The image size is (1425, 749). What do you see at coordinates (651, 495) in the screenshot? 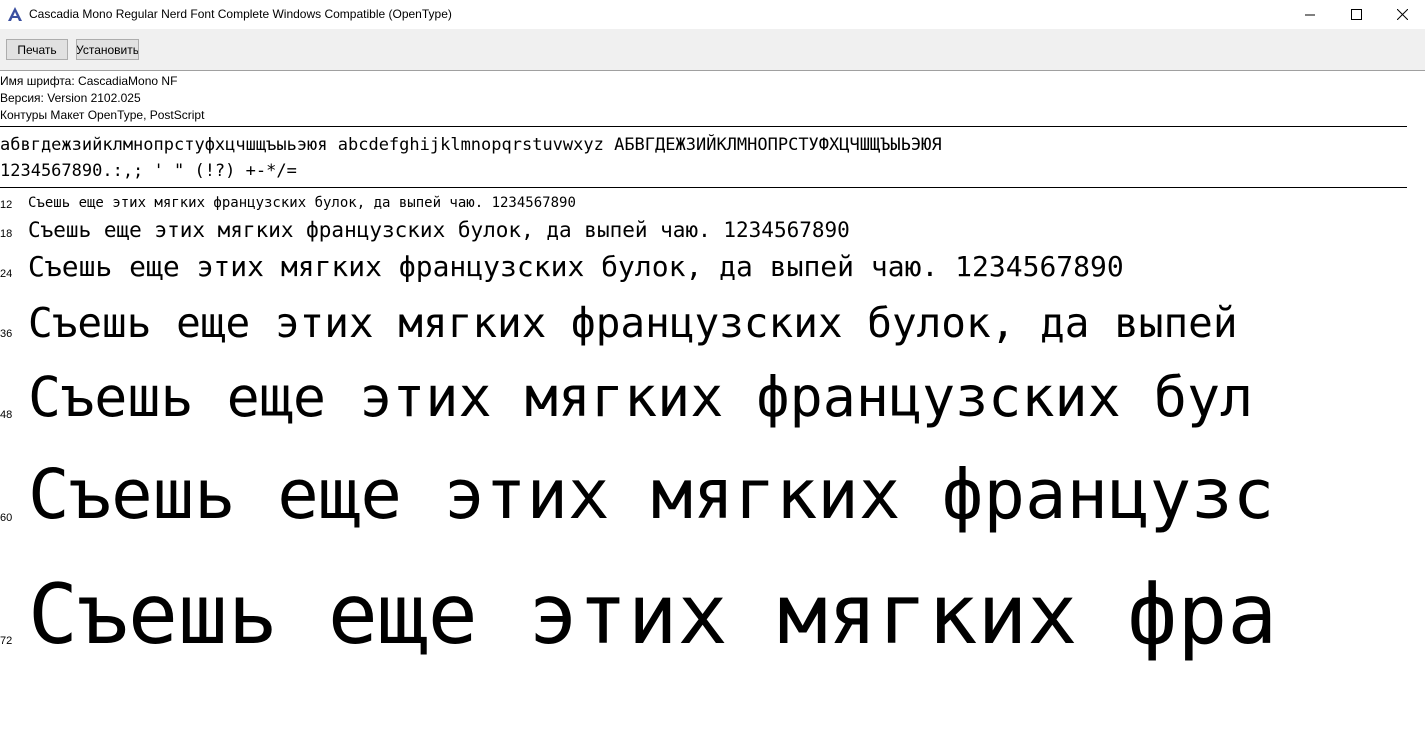
I see `sample-text-60: Съешь еще этих мягких французс` at bounding box center [651, 495].